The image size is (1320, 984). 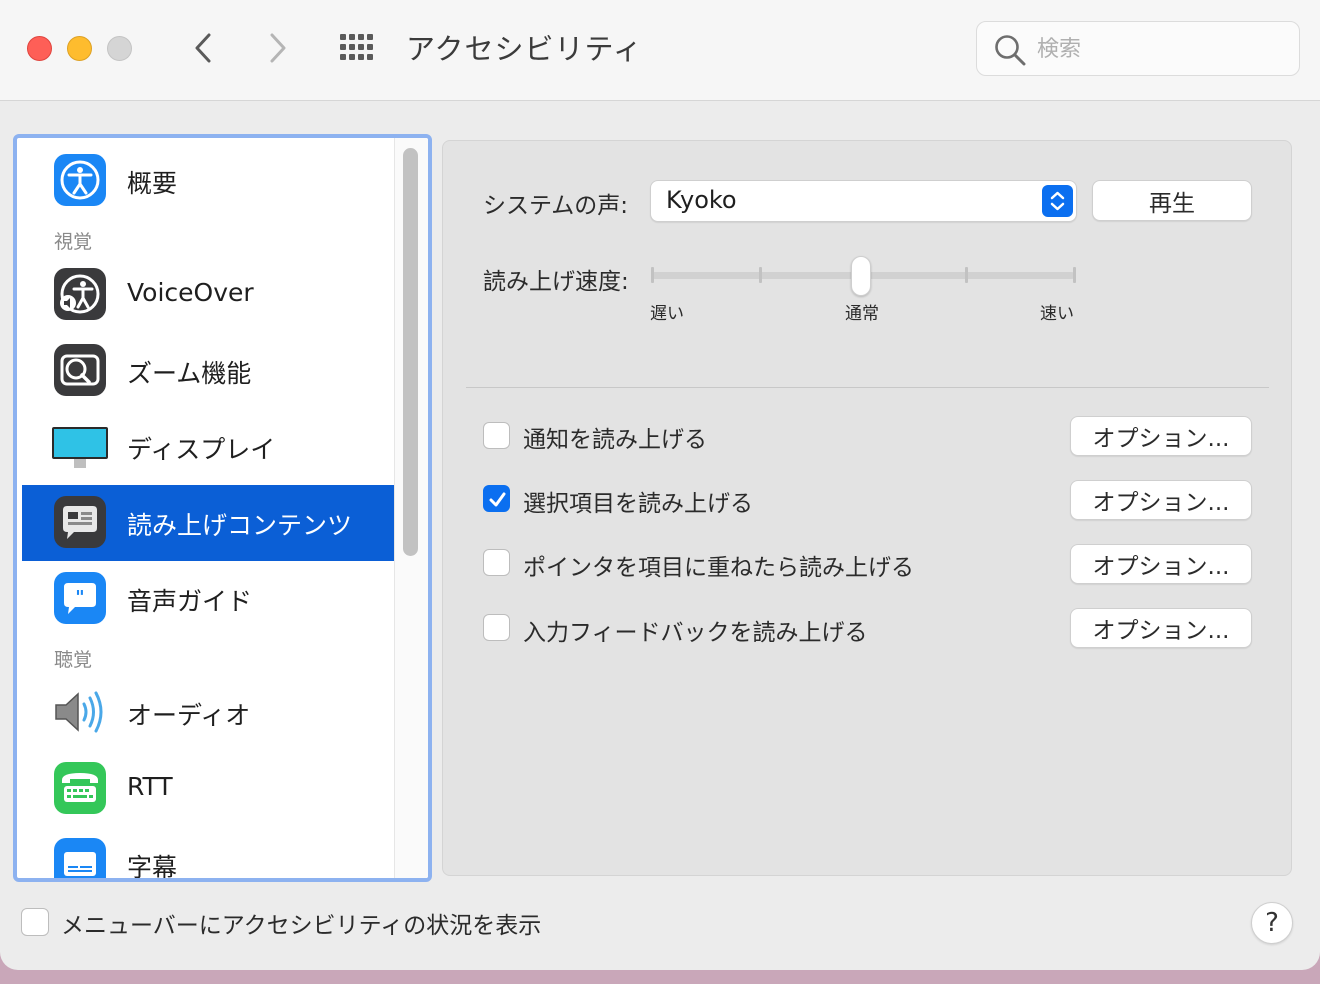 What do you see at coordinates (208, 181) in the screenshot?
I see `sidebar-item-general: 概要` at bounding box center [208, 181].